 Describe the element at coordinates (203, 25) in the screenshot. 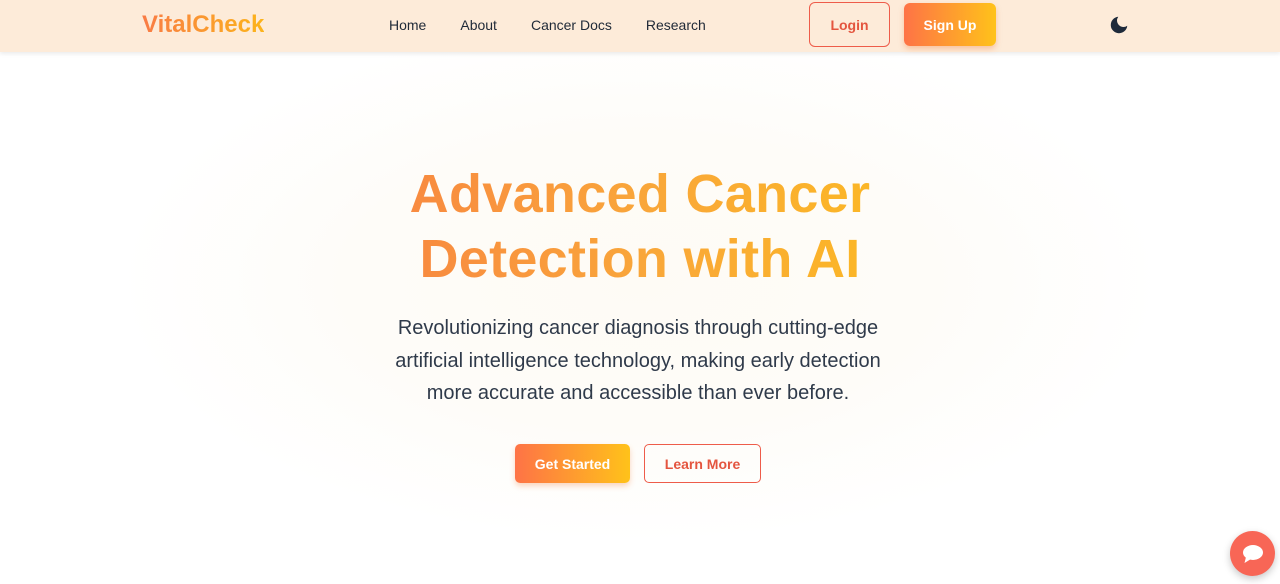

I see `brand-logo: VitalCheck` at that location.